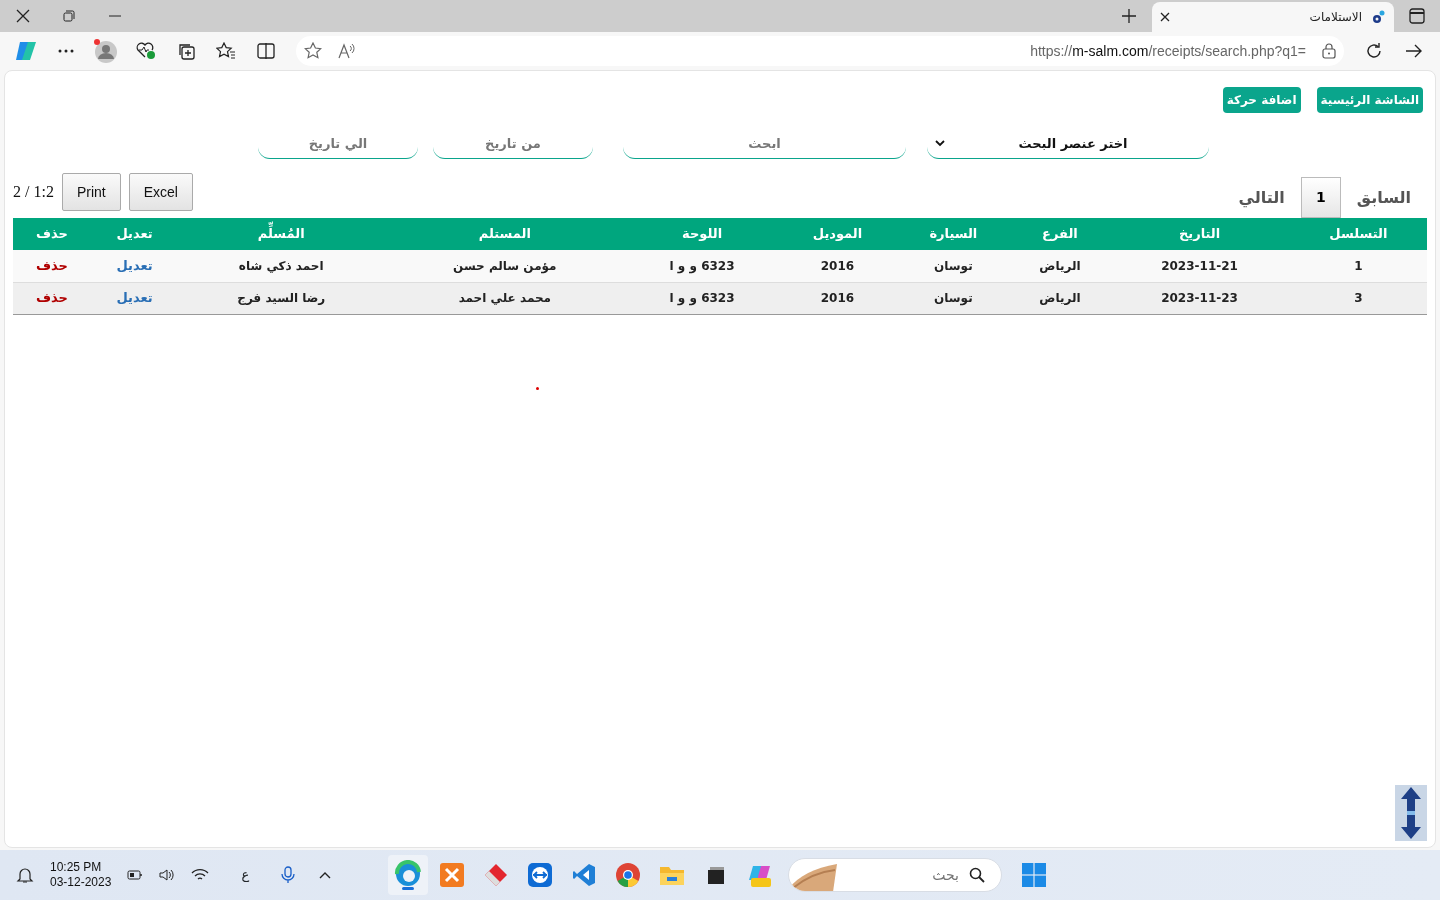 The height and width of the screenshot is (900, 1440). What do you see at coordinates (1060, 234) in the screenshot?
I see `column-header: الفرع` at bounding box center [1060, 234].